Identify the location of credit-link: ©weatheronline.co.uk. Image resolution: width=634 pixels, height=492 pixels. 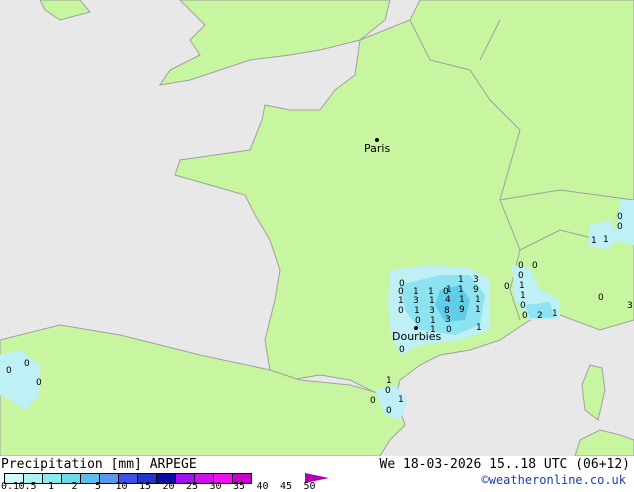
(554, 480).